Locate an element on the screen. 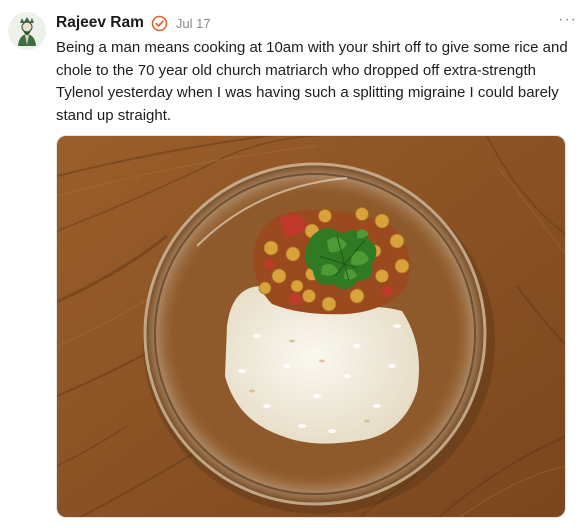  author-name: Rajeev Ram is located at coordinates (100, 23).